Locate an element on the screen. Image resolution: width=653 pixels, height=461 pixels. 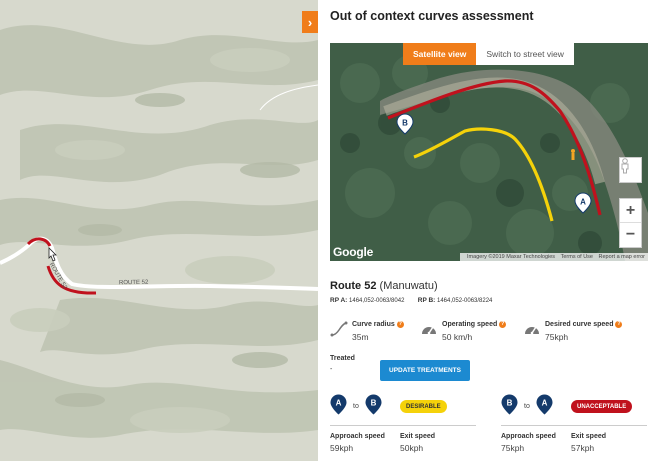
zoom-control: + − is located at coordinates (630, 223).